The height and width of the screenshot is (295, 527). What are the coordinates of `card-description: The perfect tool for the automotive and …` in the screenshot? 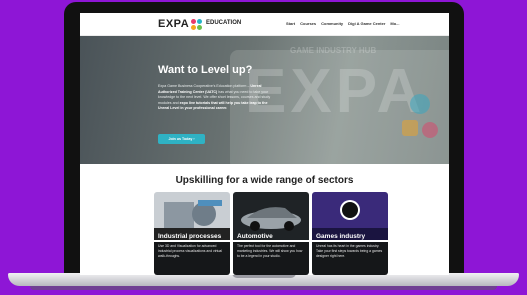 It's located at (271, 258).